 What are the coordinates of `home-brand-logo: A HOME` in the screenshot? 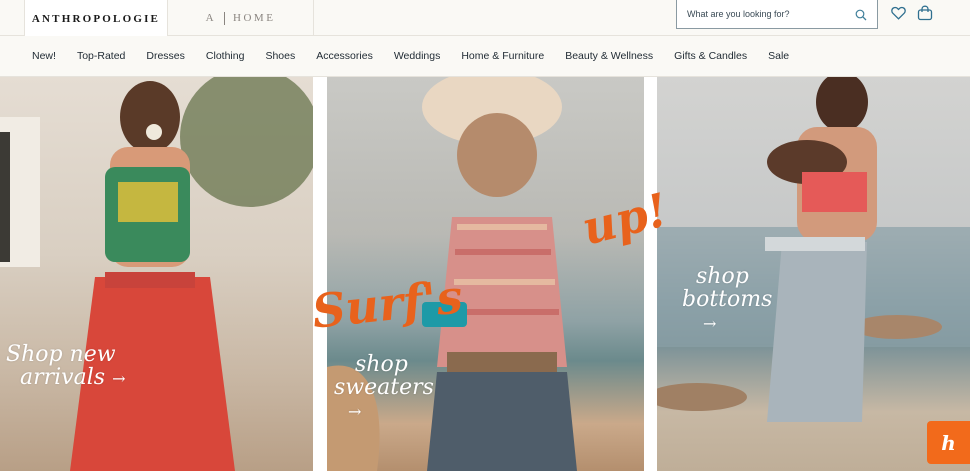 It's located at (240, 18).